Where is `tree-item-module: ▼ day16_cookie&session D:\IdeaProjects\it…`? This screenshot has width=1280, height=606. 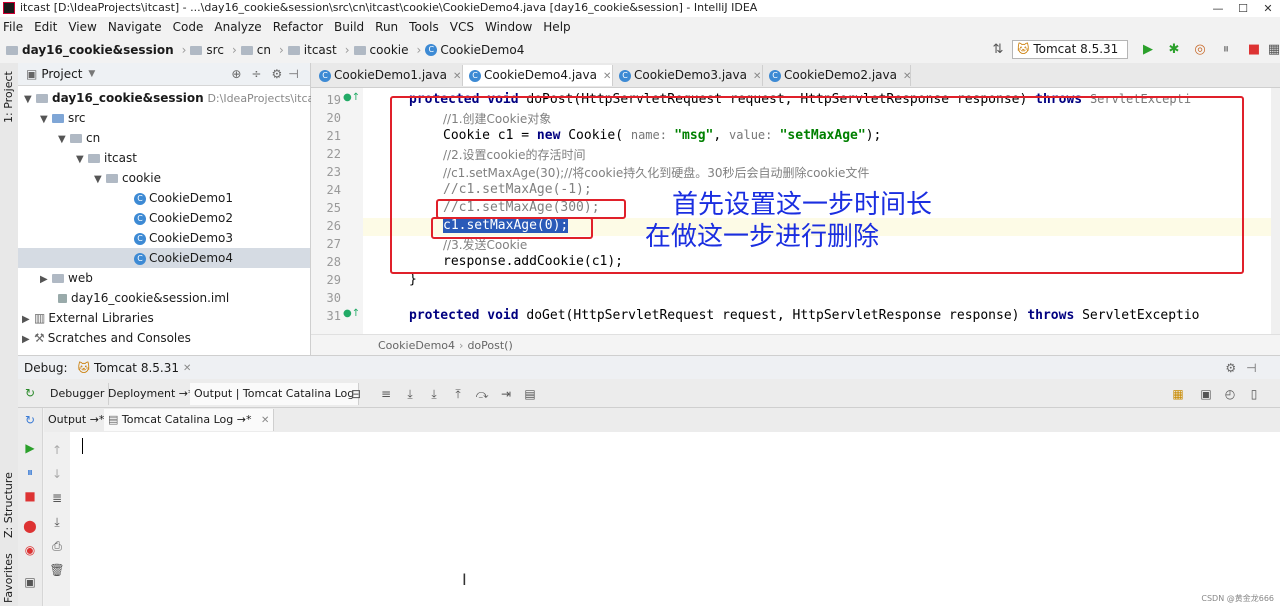
tree-item-module: ▼ day16_cookie&session D:\IdeaProjects\it… is located at coordinates (174, 98).